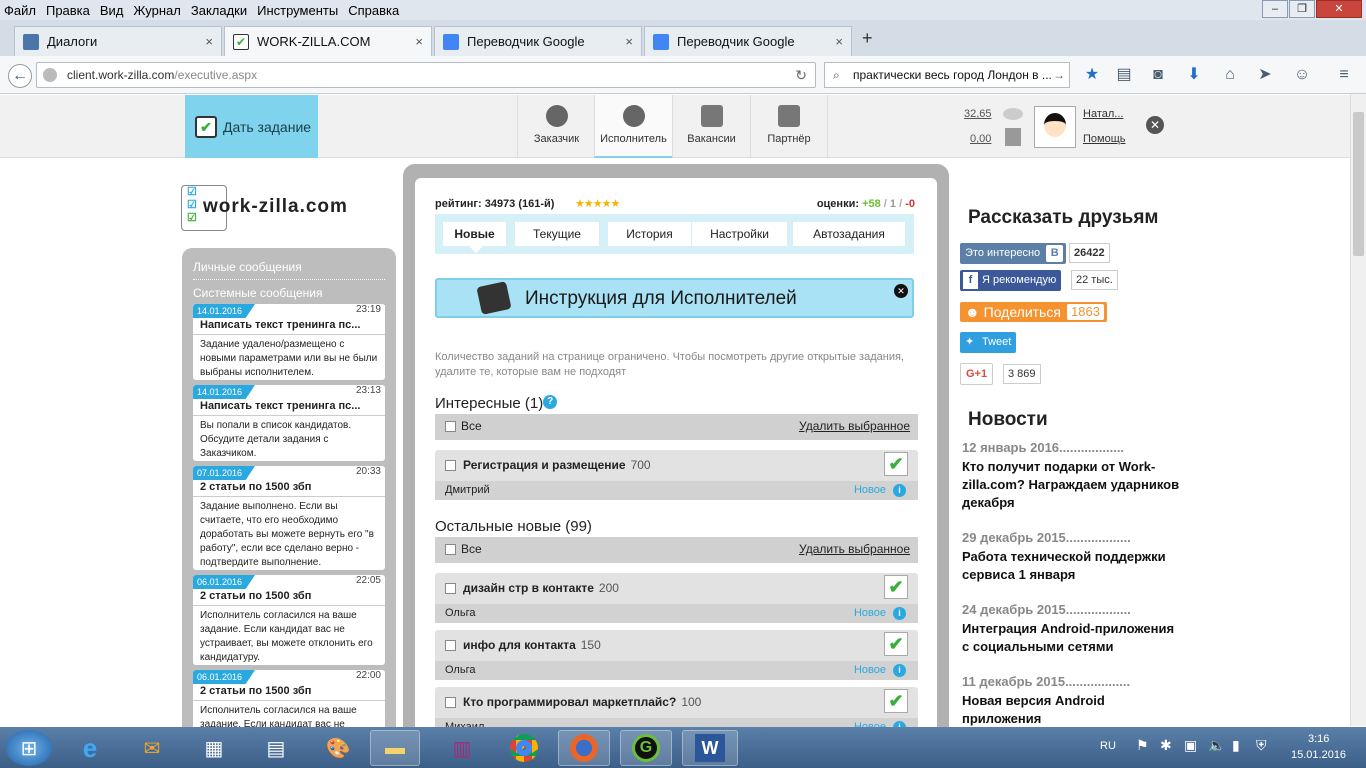  What do you see at coordinates (118, 41) in the screenshot?
I see `tab-dialogs: Диалоги ×` at bounding box center [118, 41].